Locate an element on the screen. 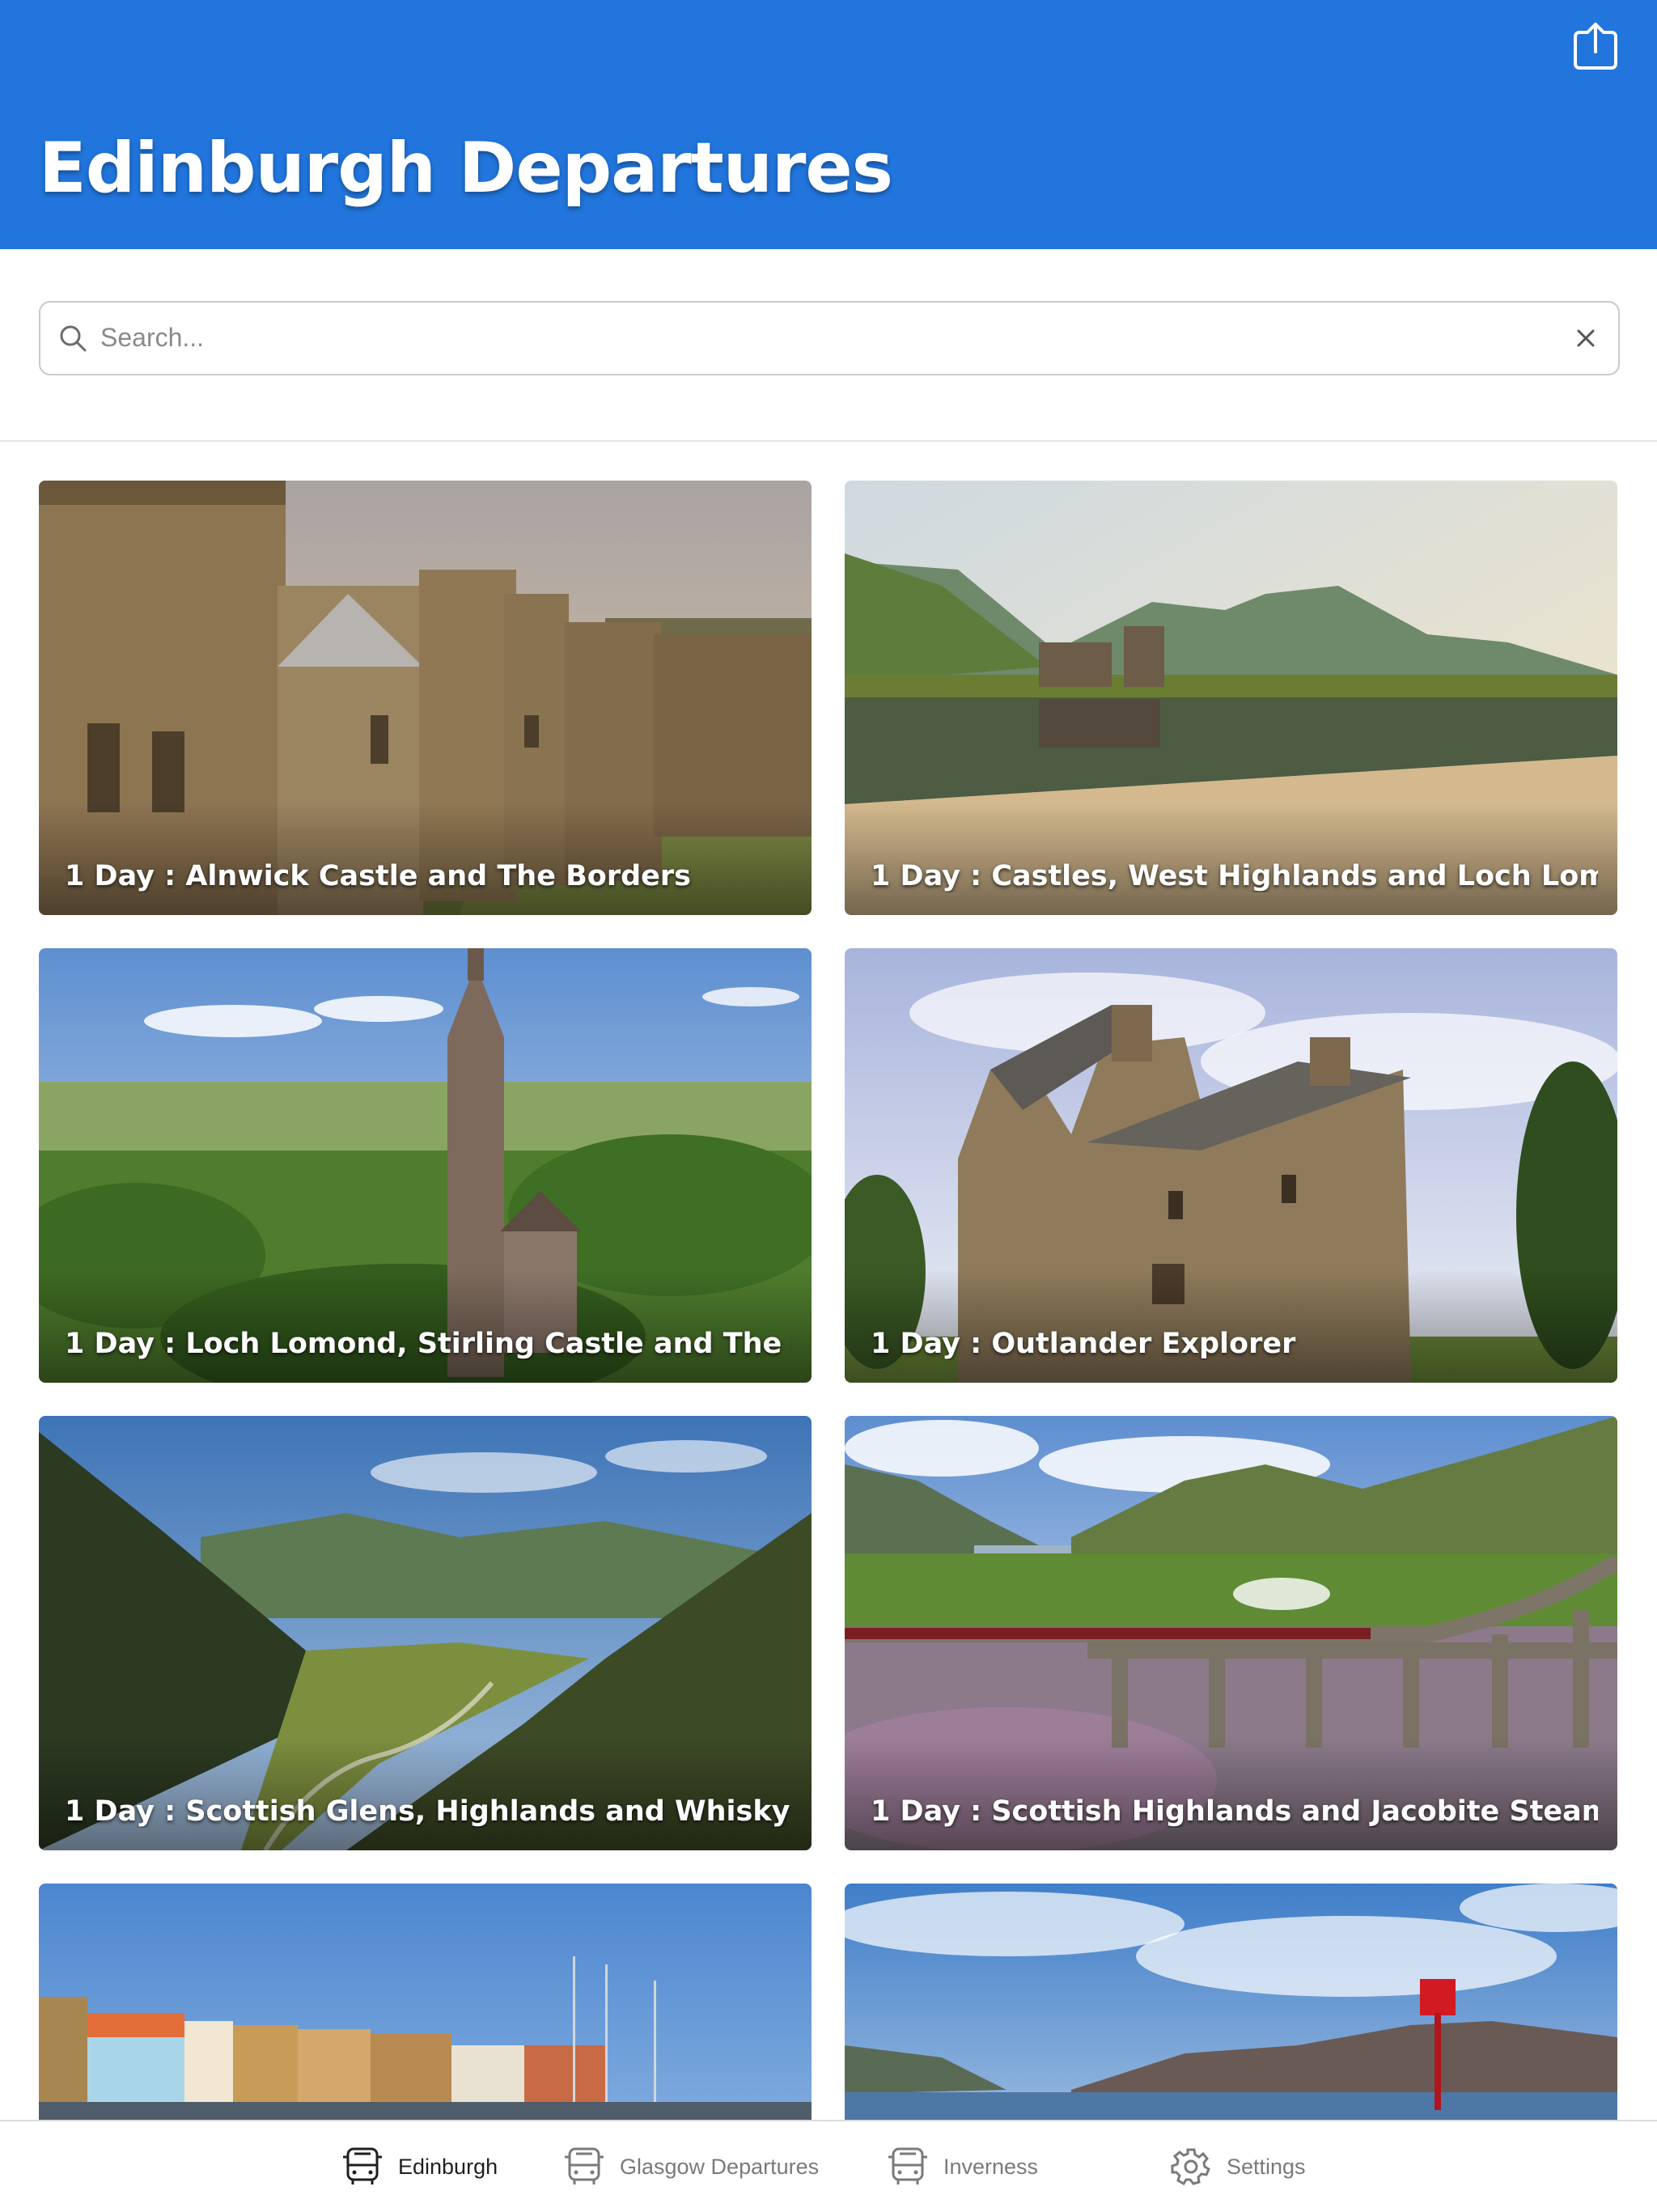 This screenshot has height=2212, width=1657. tour-card: 1 Day : Alnwick Castle and The Borders is located at coordinates (425, 698).